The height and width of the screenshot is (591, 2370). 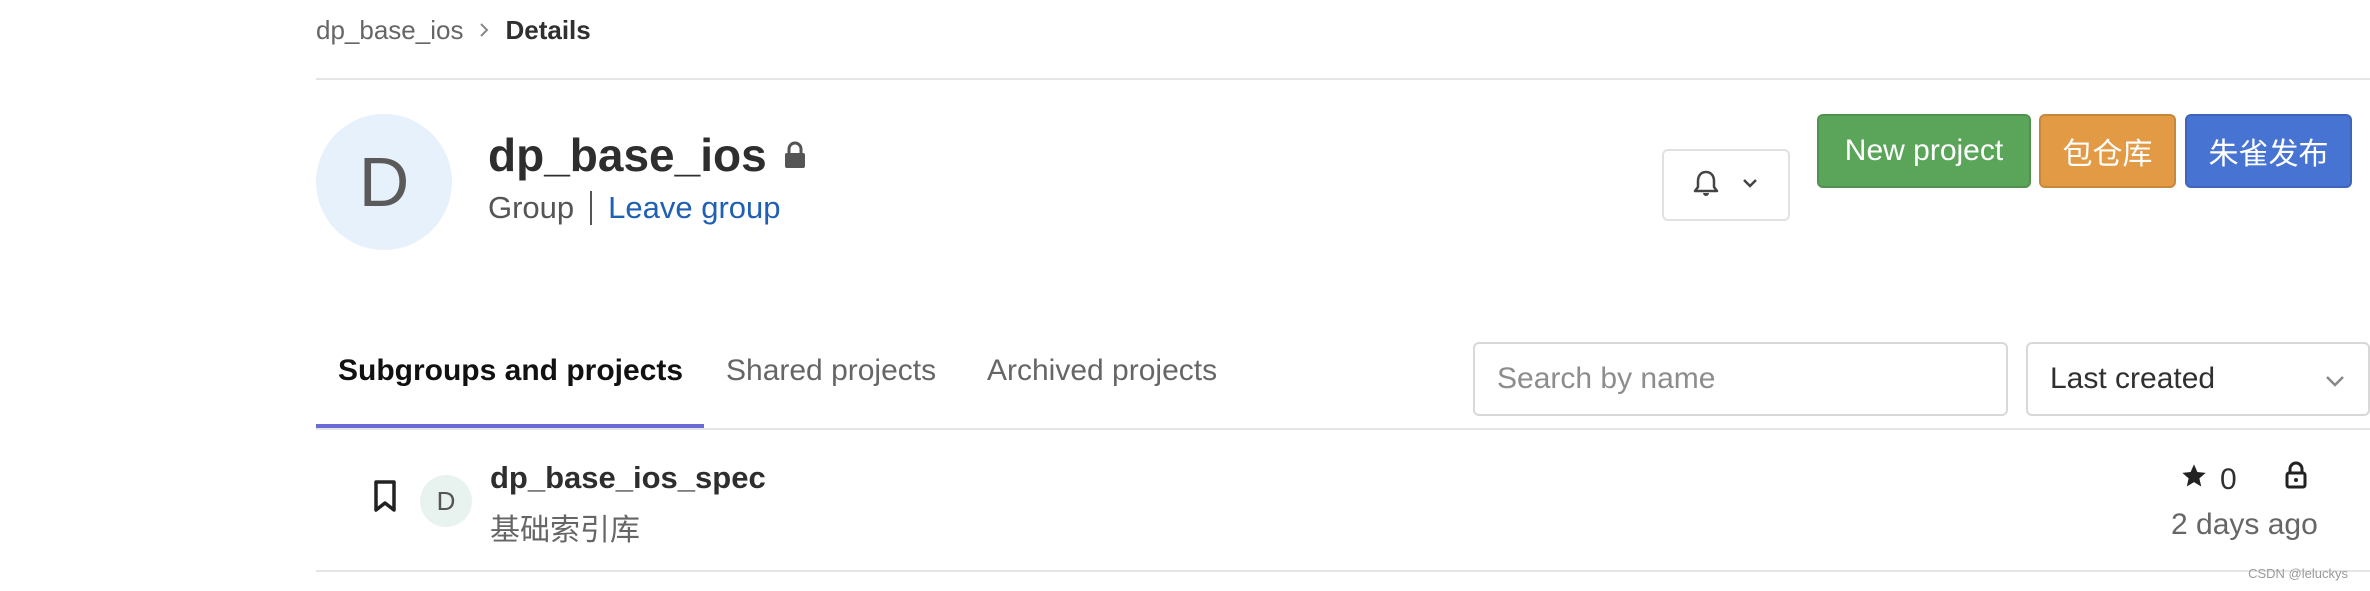 I want to click on list-divider, so click(x=1343, y=571).